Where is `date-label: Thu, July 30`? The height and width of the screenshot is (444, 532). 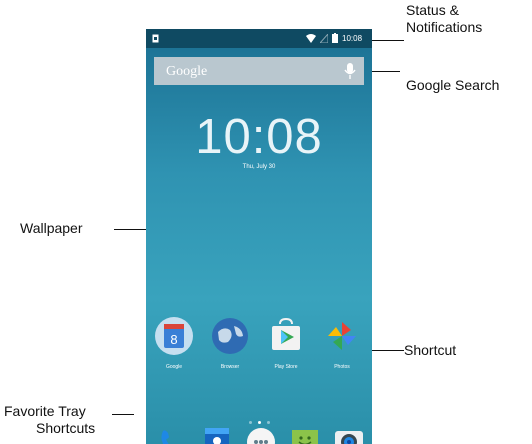
date-label: Thu, July 30 is located at coordinates (259, 167).